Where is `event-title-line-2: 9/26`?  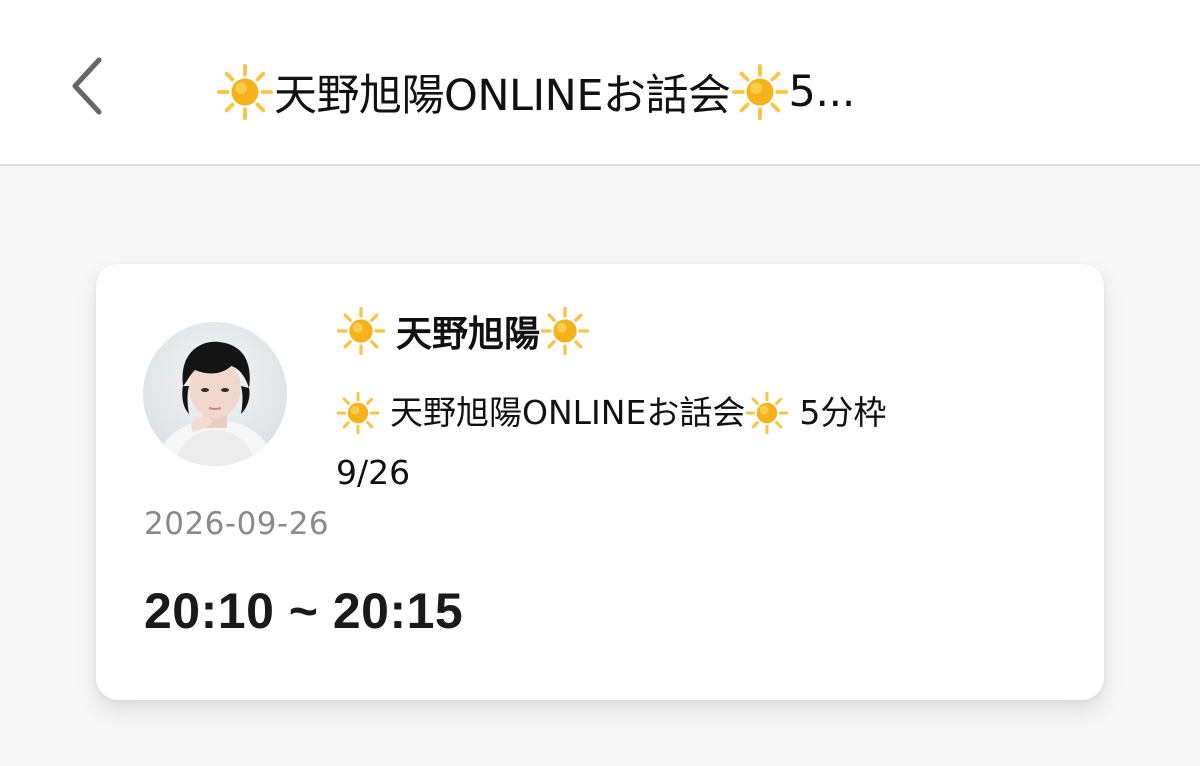
event-title-line-2: 9/26 is located at coordinates (373, 472).